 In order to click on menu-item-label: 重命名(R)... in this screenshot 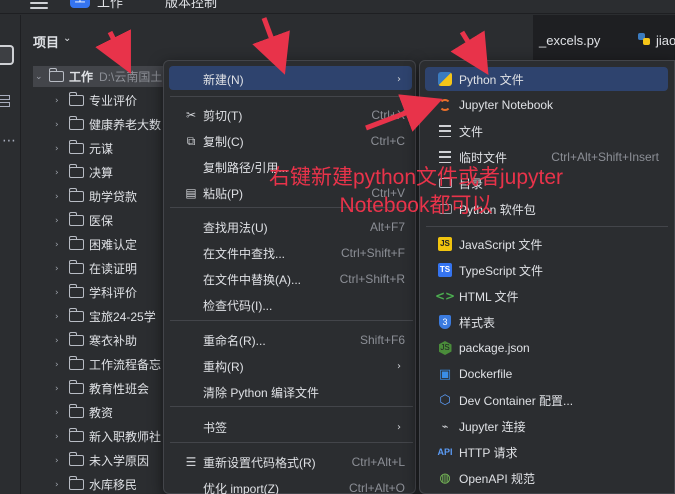, I will do `click(234, 340)`.